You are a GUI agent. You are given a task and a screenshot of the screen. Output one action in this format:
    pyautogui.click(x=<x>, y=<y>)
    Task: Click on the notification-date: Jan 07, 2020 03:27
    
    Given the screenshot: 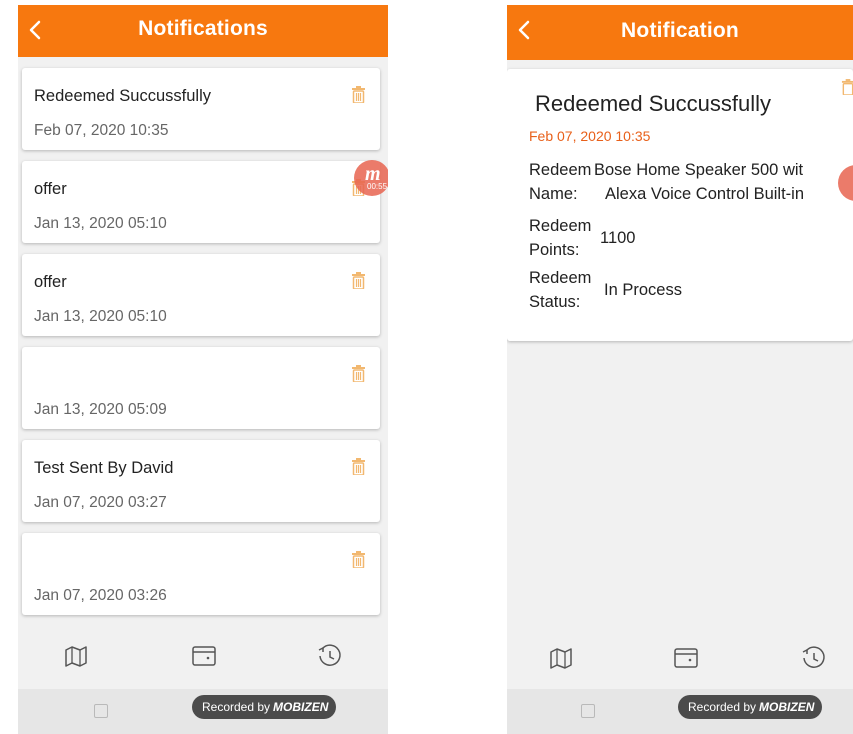 What is the action you would take?
    pyautogui.click(x=100, y=502)
    